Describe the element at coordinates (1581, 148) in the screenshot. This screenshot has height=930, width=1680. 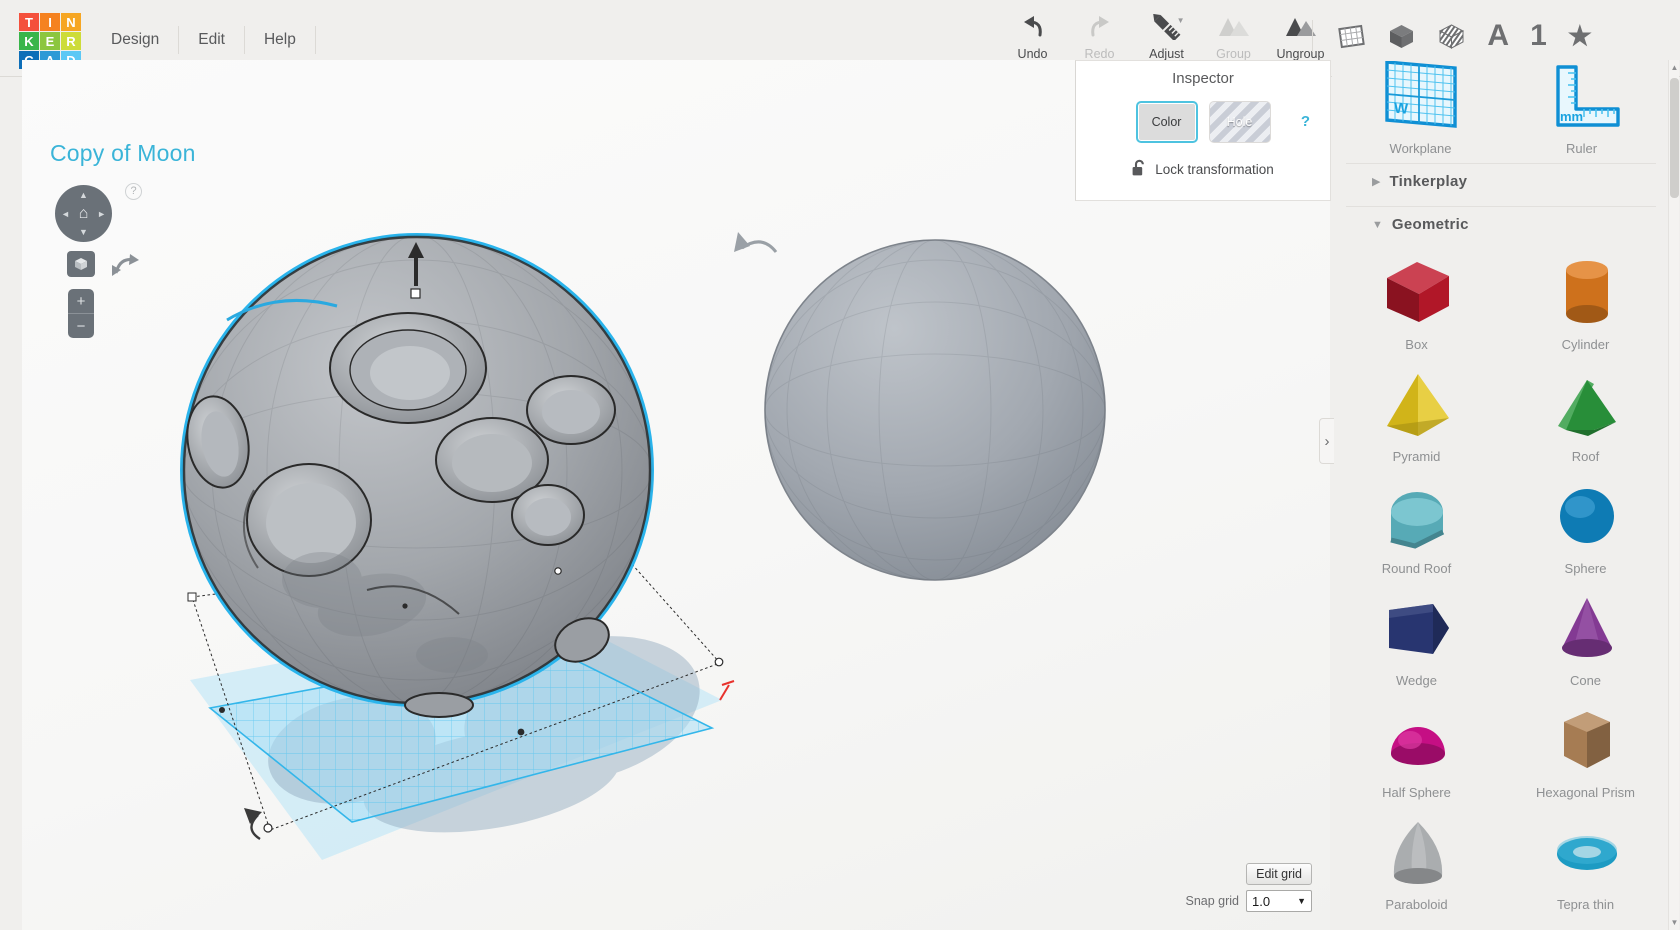
I see `shelf-item-label: Ruler` at that location.